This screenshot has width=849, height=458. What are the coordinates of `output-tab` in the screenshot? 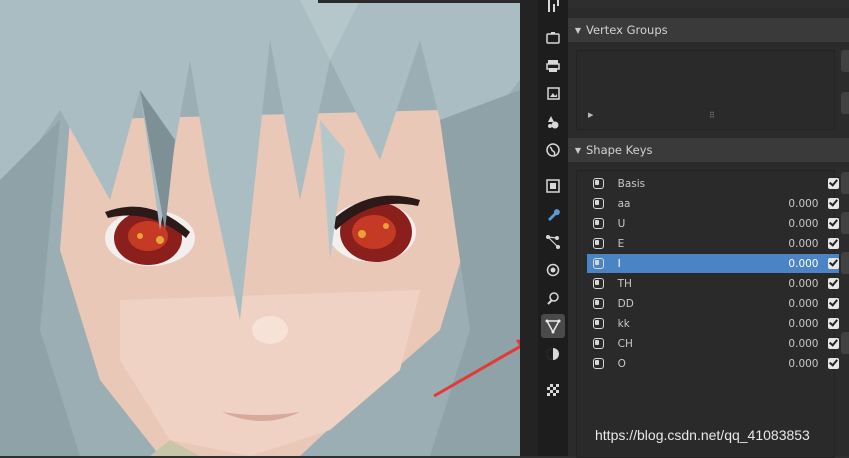 It's located at (553, 66).